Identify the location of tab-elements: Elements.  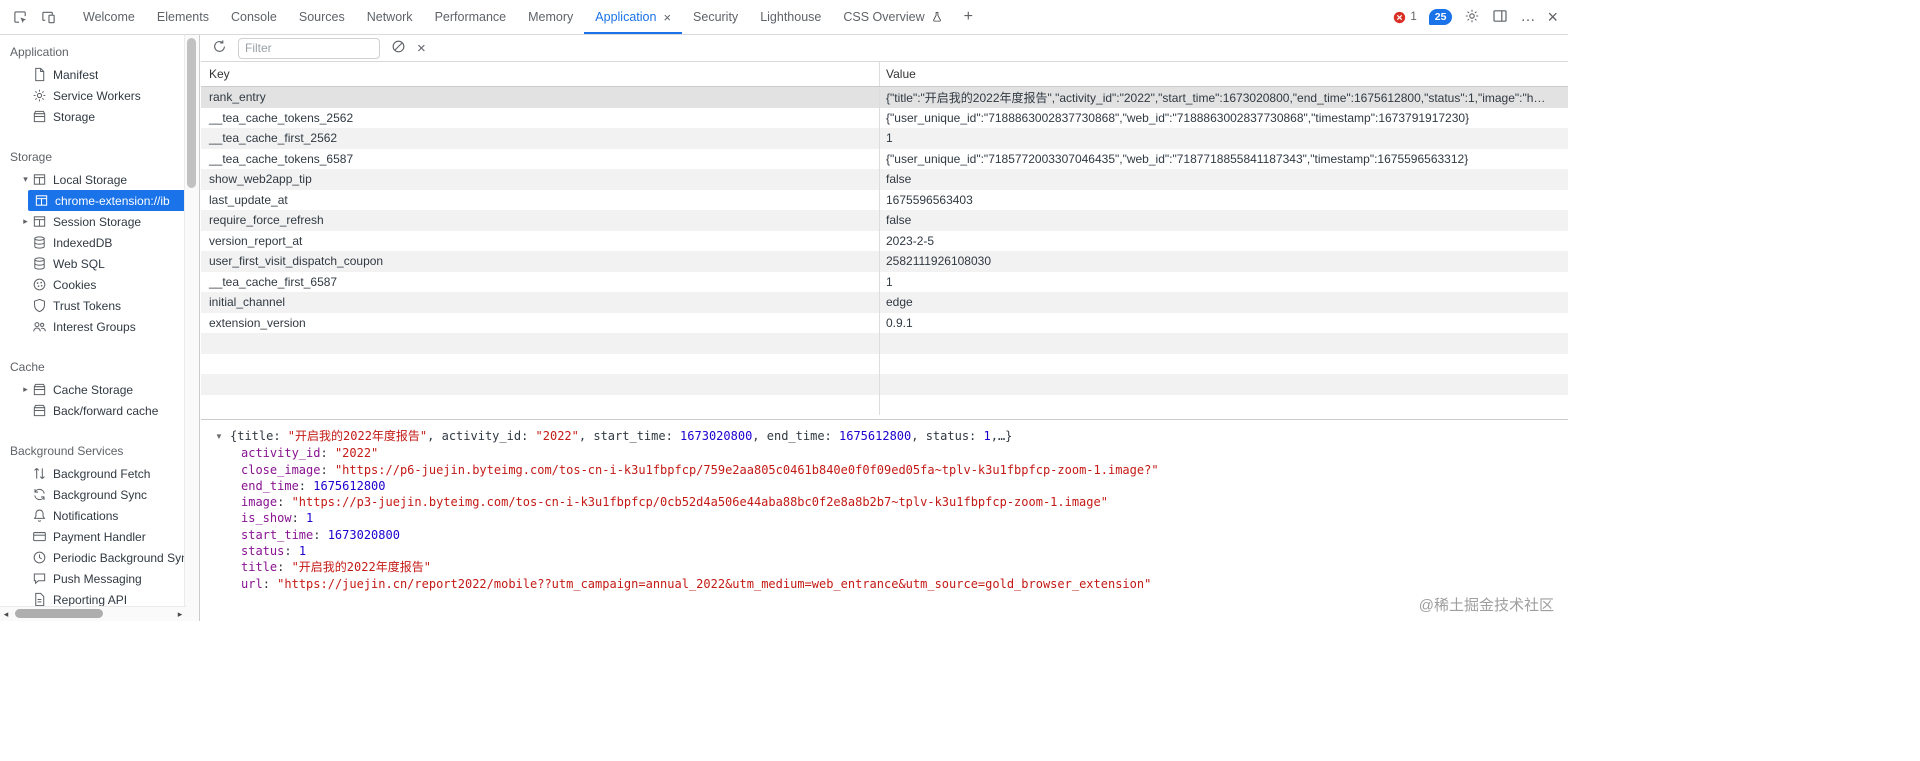
(183, 17).